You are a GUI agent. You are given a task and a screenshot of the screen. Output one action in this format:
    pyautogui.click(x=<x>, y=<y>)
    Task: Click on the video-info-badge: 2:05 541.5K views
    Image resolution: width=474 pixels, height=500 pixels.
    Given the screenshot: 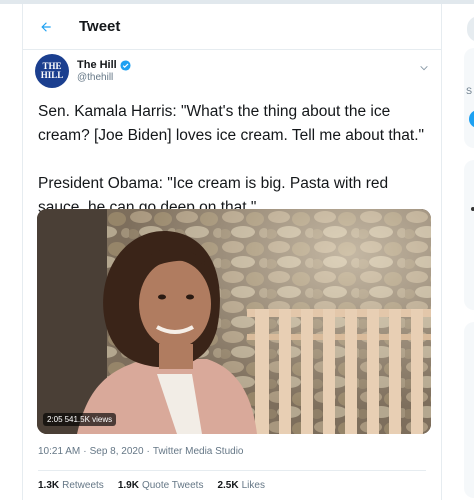 What is the action you would take?
    pyautogui.click(x=80, y=419)
    